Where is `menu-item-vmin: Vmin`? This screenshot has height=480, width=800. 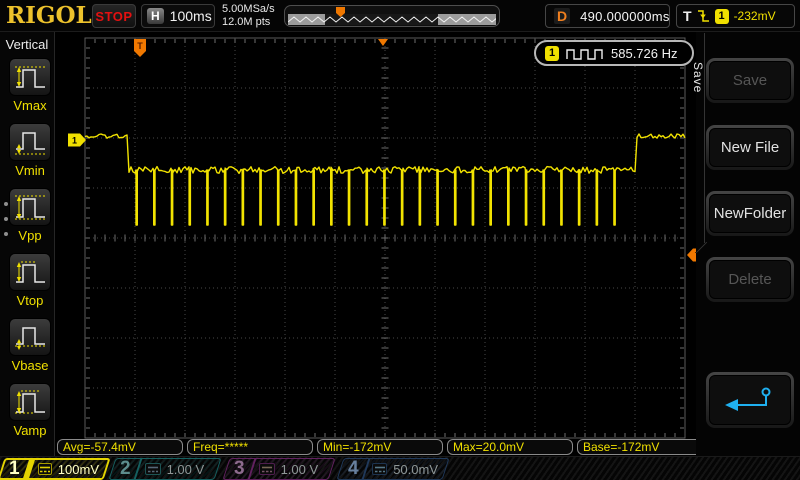 menu-item-vmin: Vmin is located at coordinates (30, 150).